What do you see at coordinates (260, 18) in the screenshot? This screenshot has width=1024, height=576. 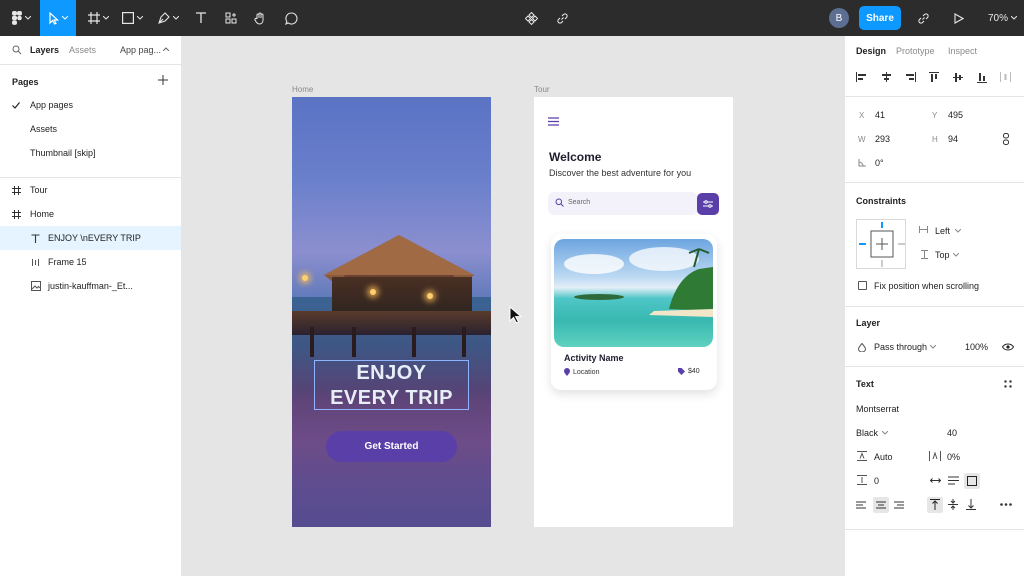 I see `hand-tool-button` at bounding box center [260, 18].